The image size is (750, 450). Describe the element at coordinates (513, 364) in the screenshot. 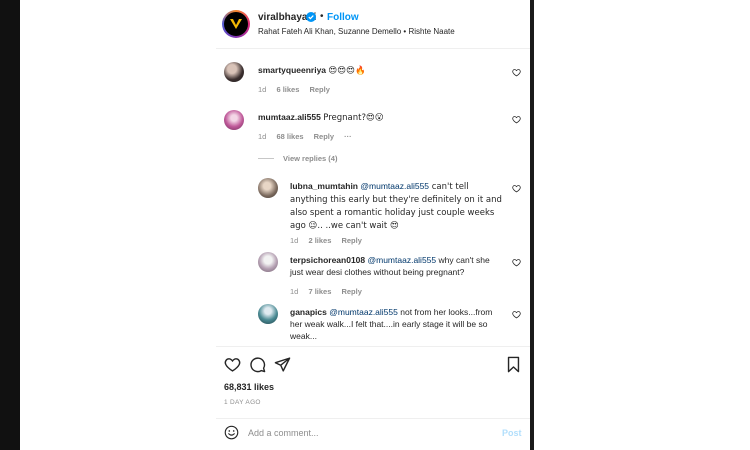

I see `bookmark-icon` at that location.